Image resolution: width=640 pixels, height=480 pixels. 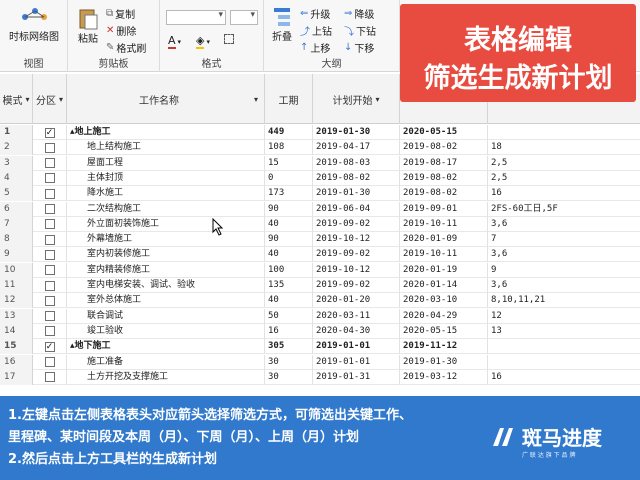 I want to click on start-date-cell: 2020-04-30, so click(x=356, y=331).